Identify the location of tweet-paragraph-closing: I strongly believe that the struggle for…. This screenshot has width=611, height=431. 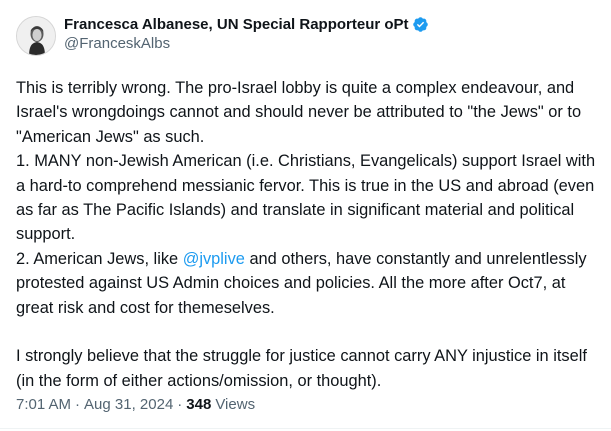
(301, 368).